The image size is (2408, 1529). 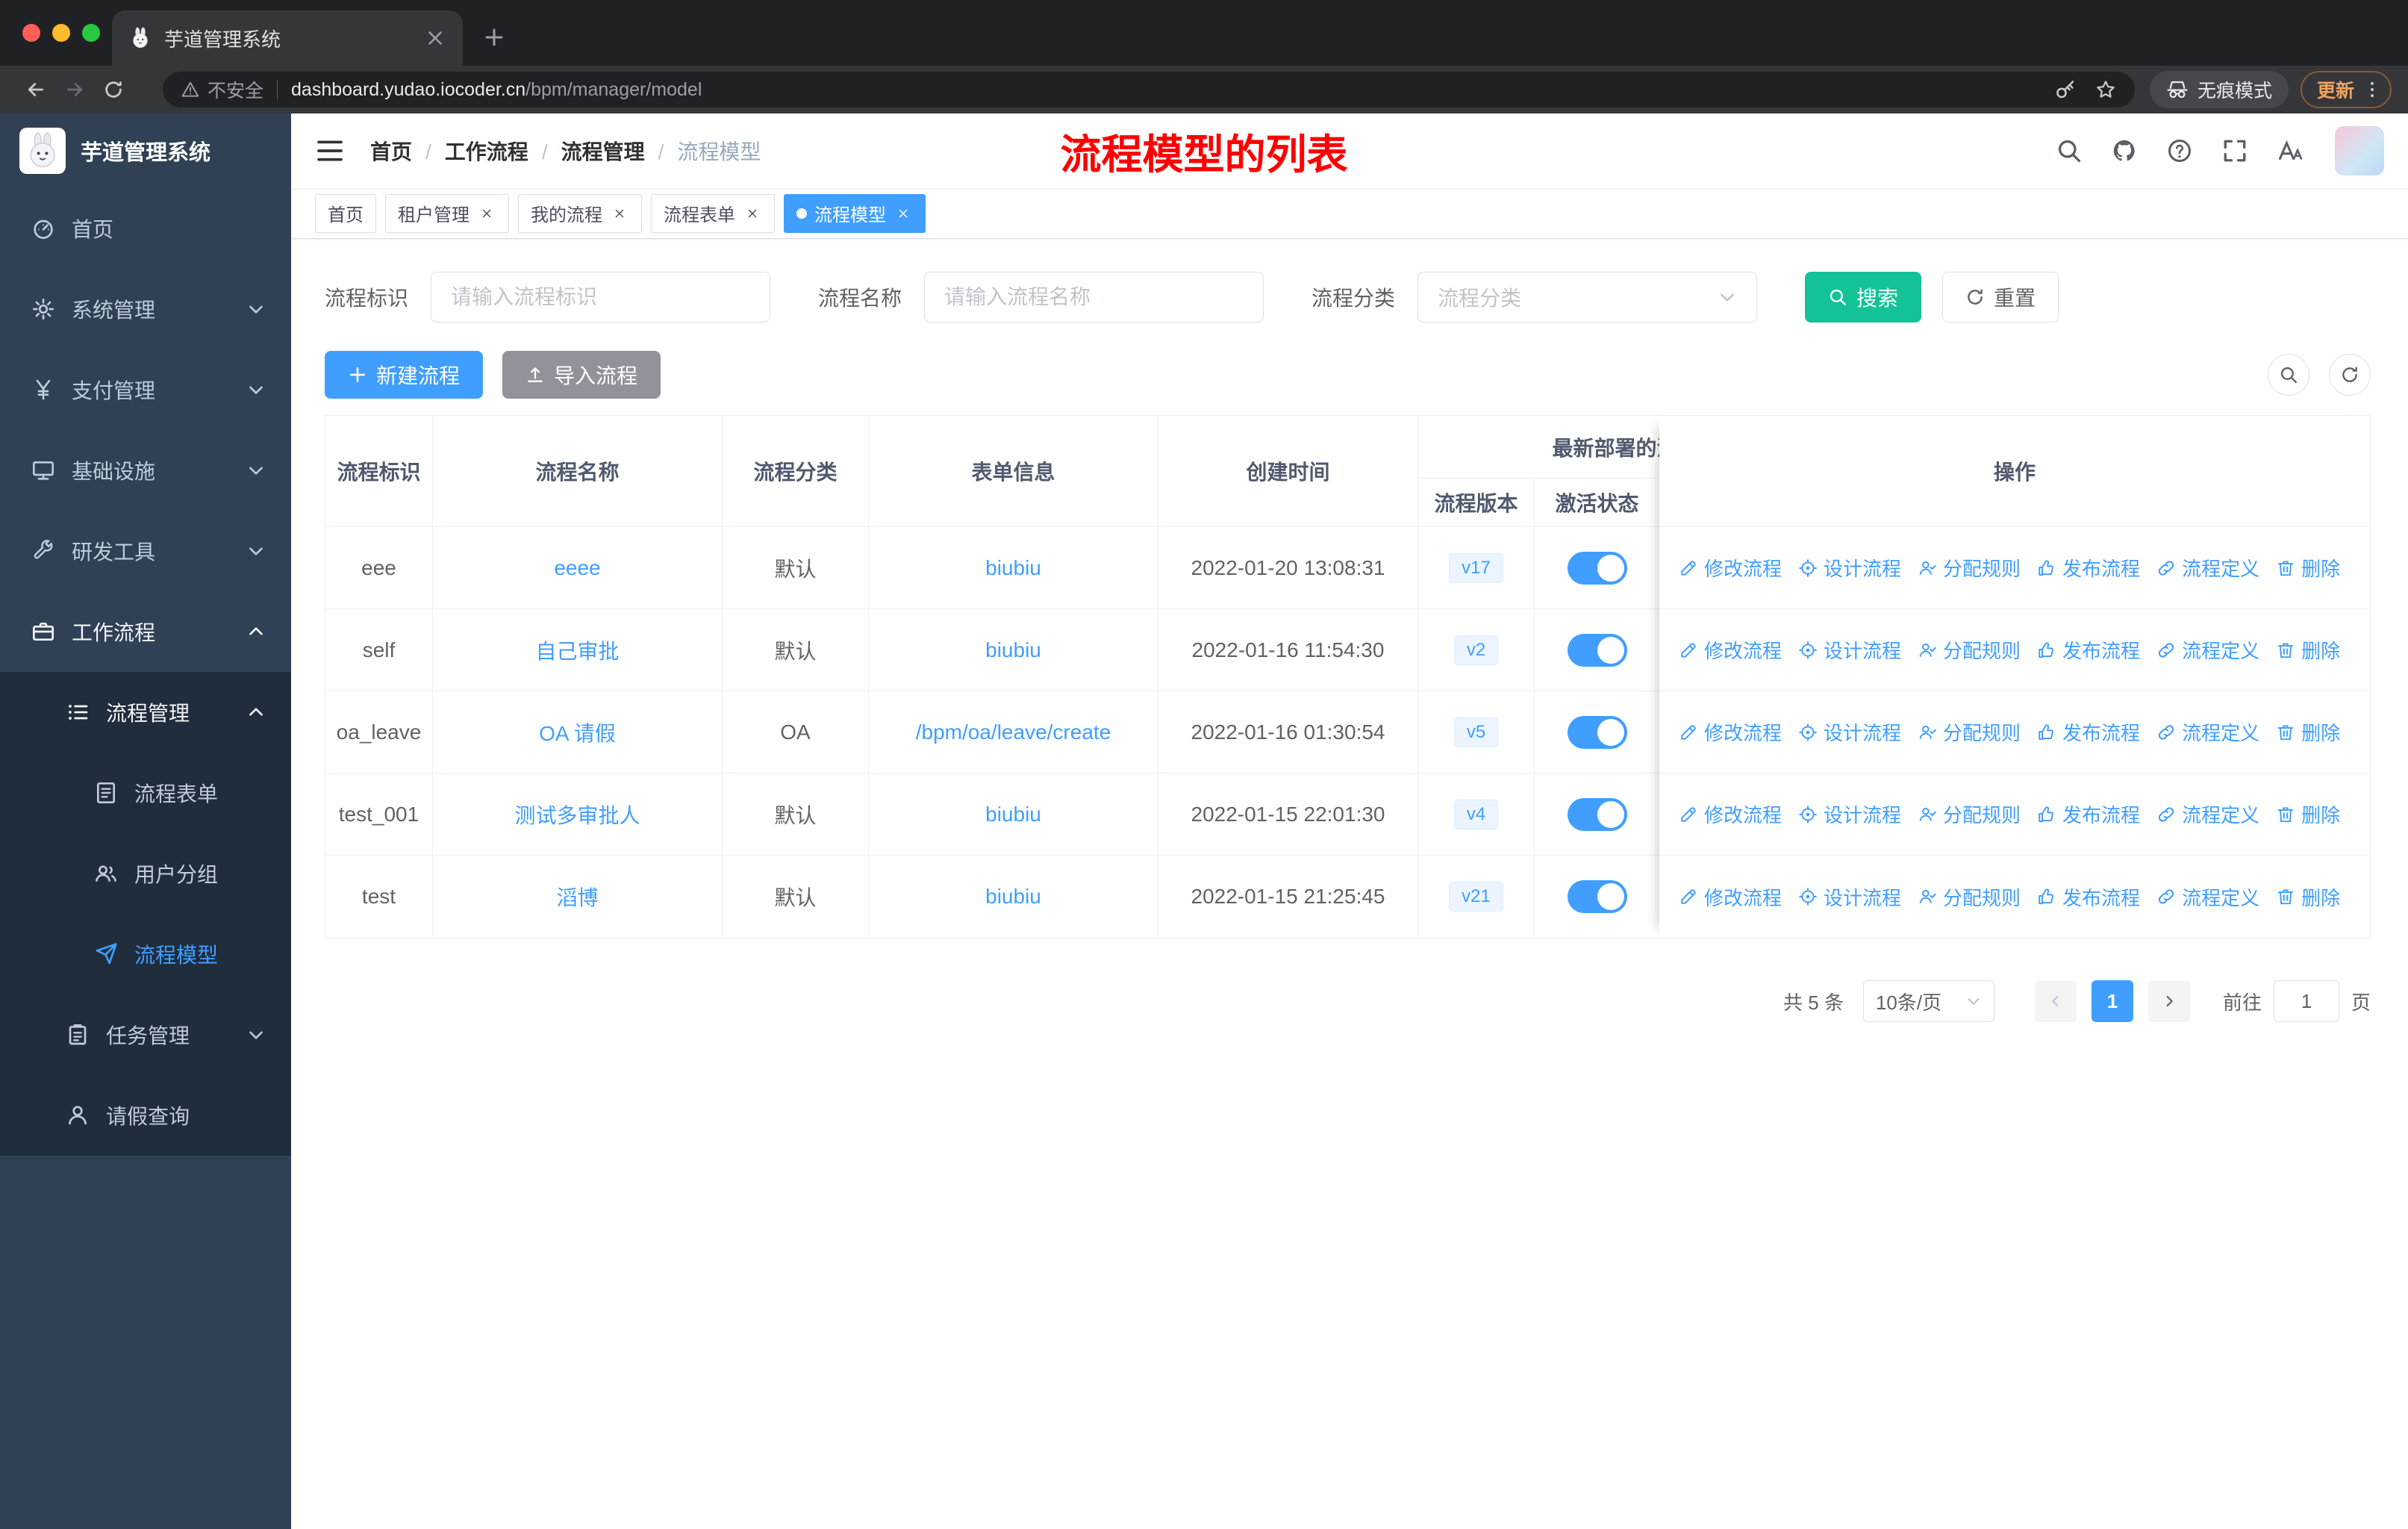 I want to click on process-name-link: 自己审批, so click(x=577, y=650).